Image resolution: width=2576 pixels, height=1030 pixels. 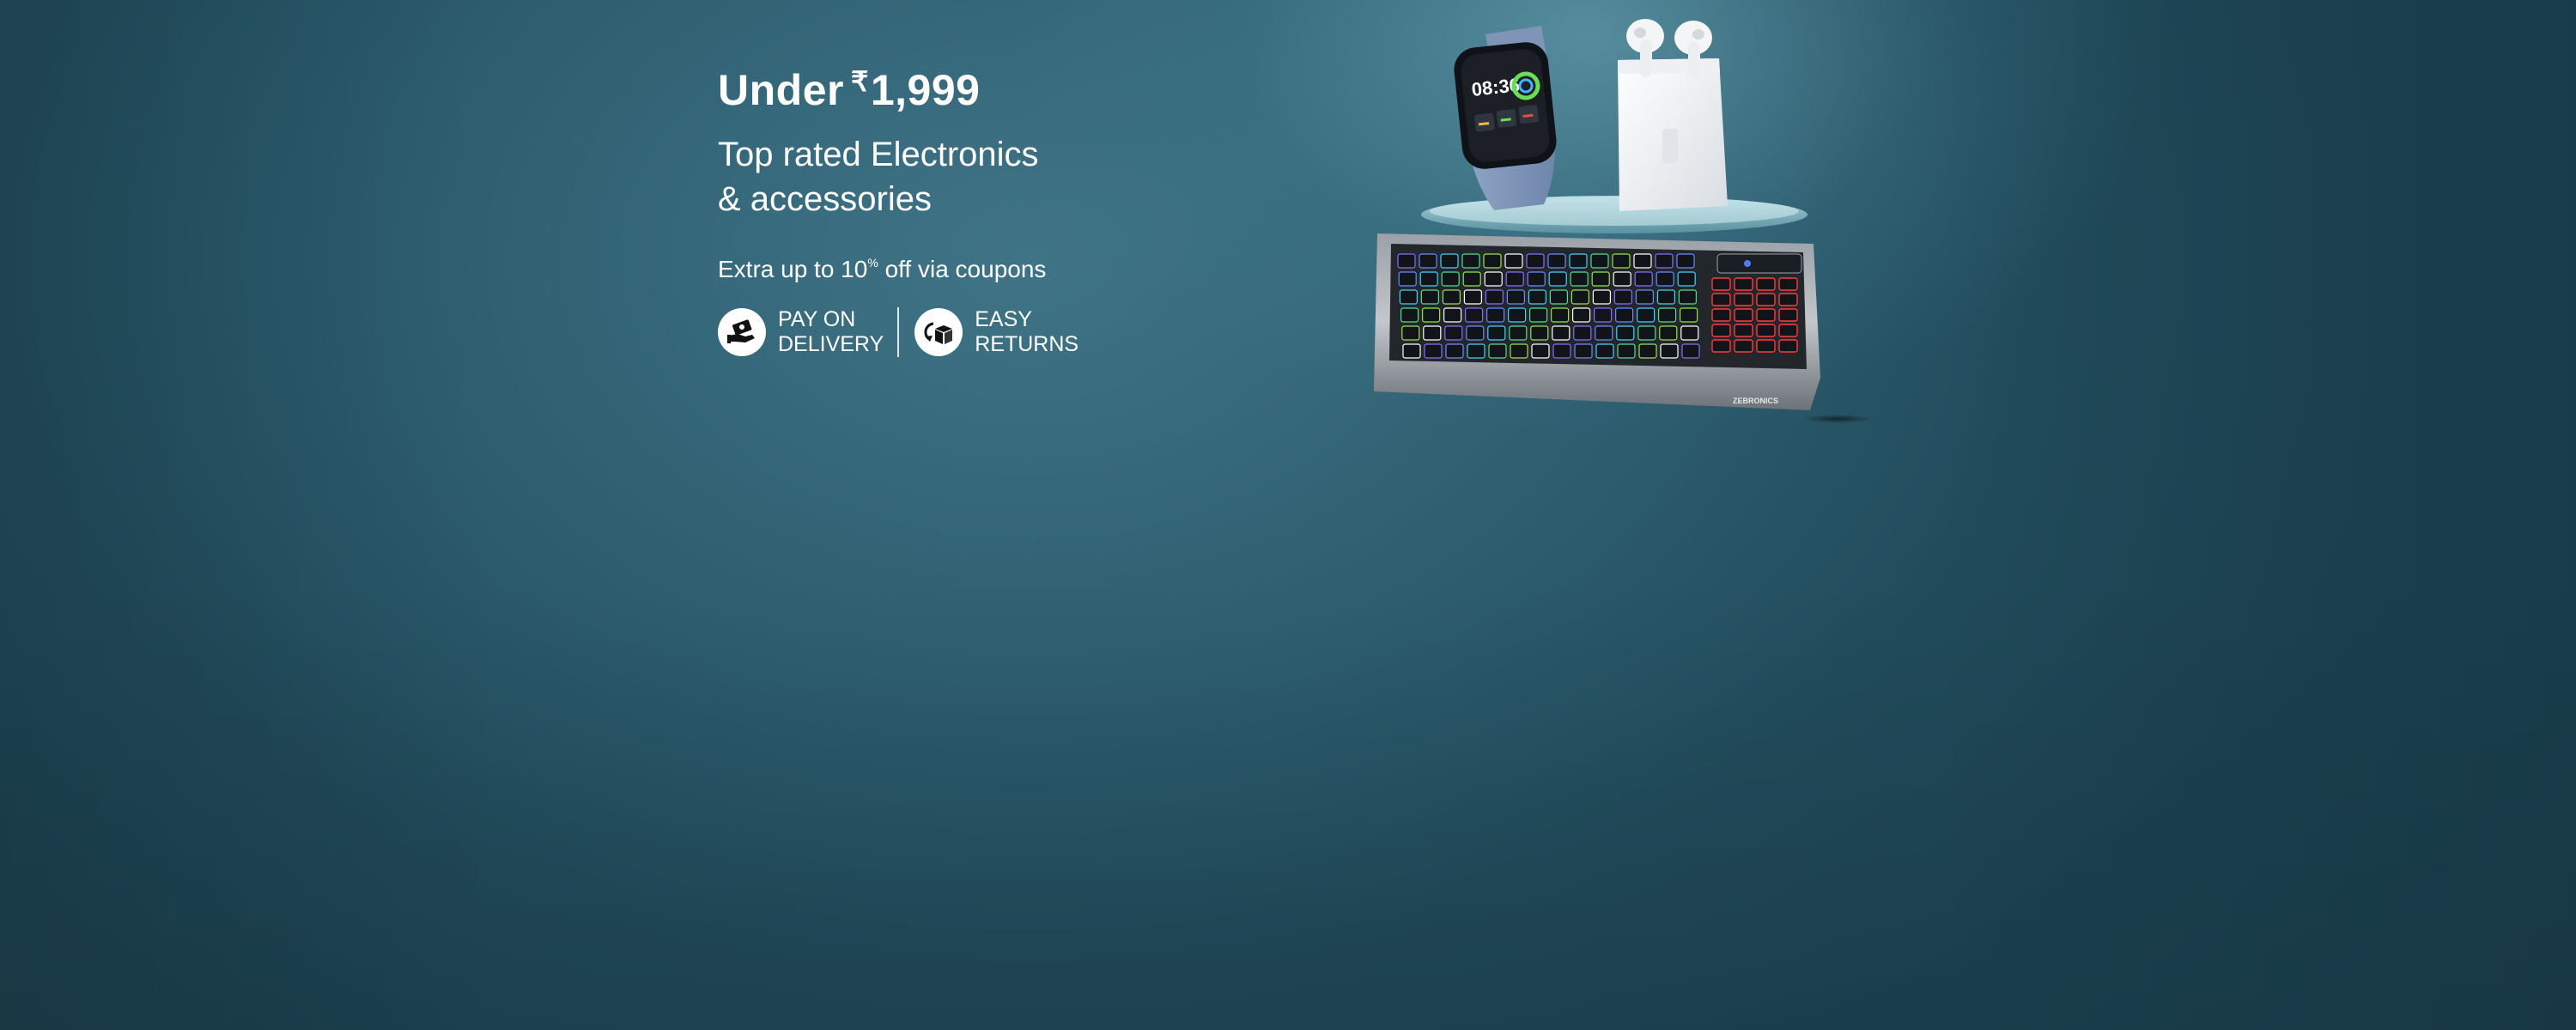 I want to click on headline-prefix: Under, so click(x=781, y=90).